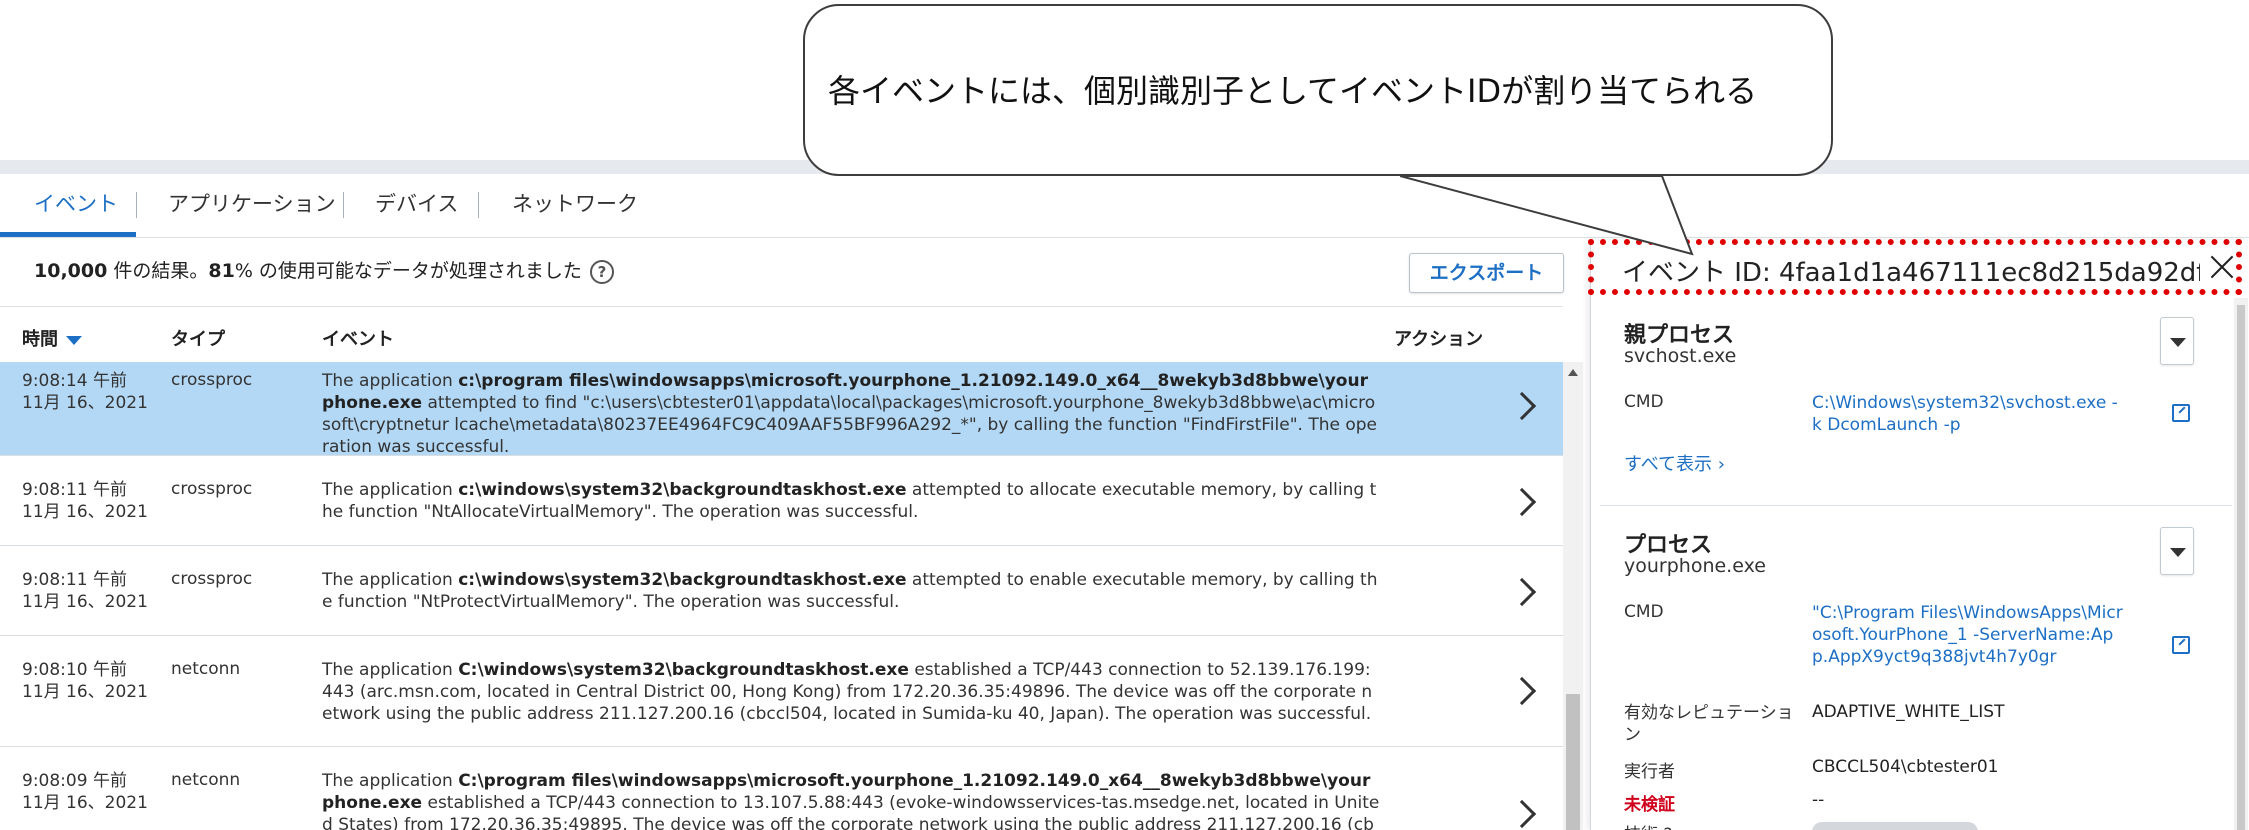  What do you see at coordinates (1644, 402) in the screenshot?
I see `parent-cmd-label: CMD` at bounding box center [1644, 402].